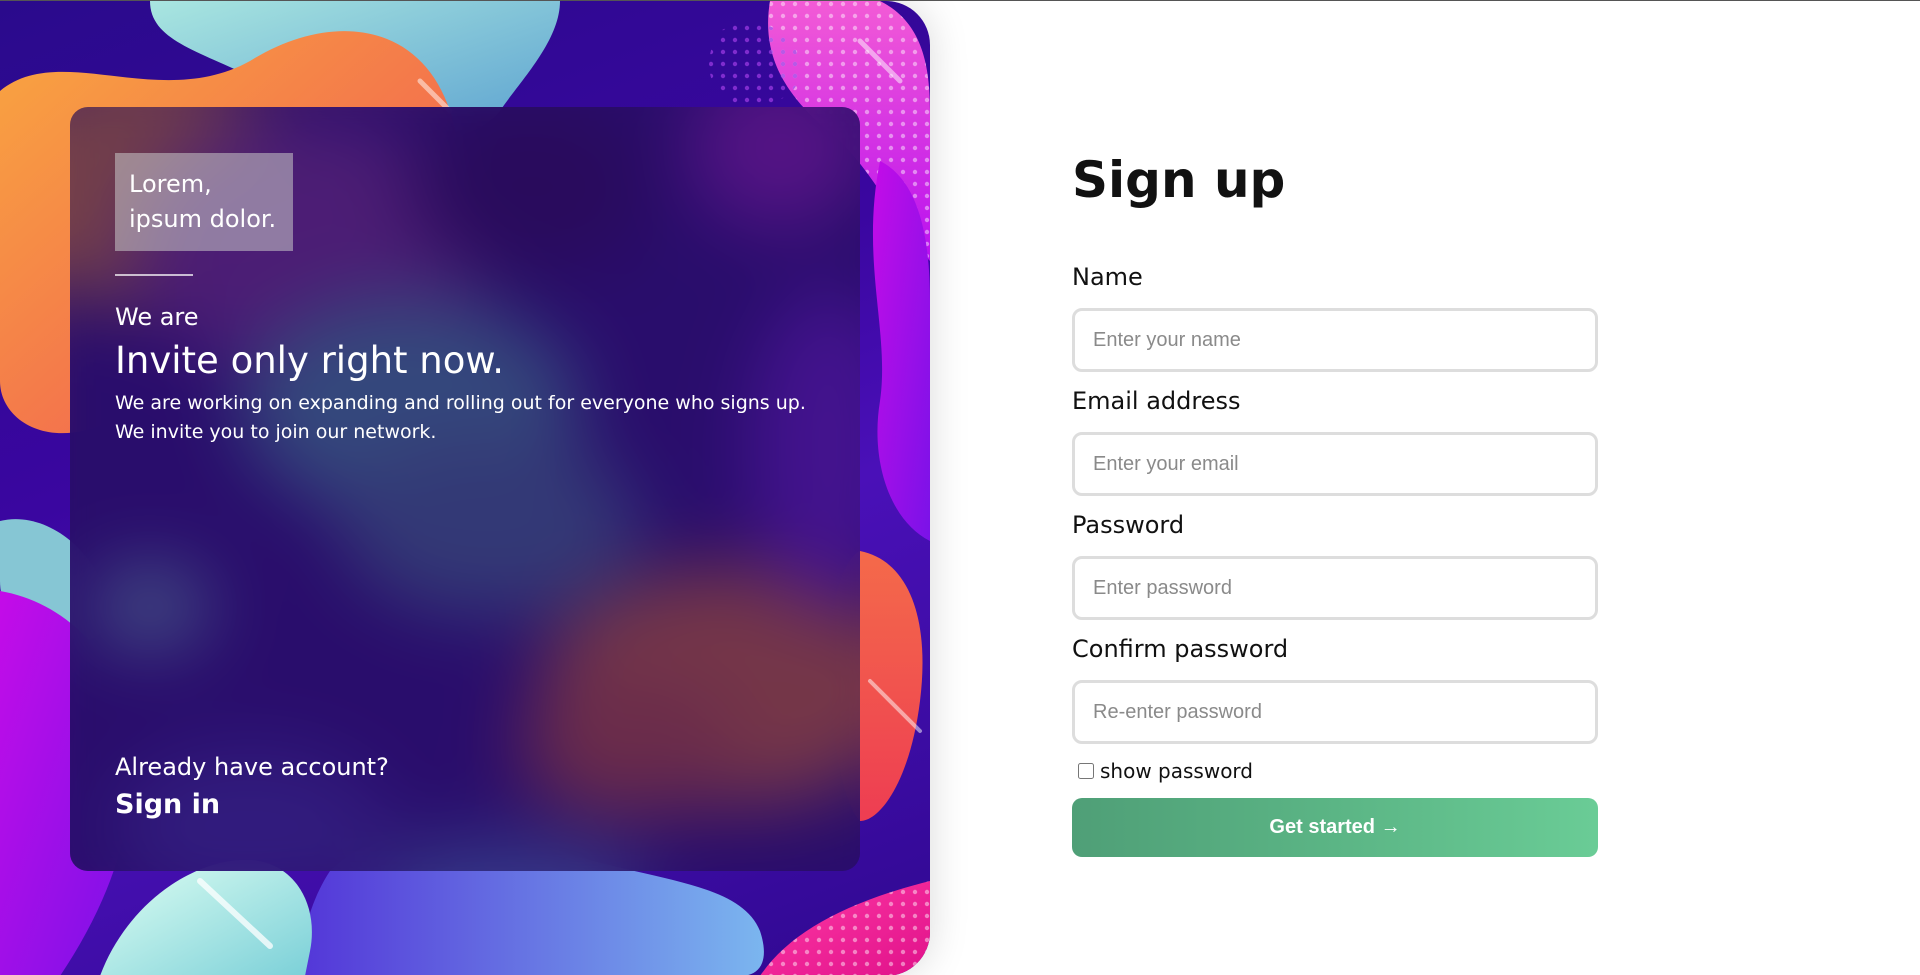 The height and width of the screenshot is (975, 1920). I want to click on name-label: Name, so click(1107, 277).